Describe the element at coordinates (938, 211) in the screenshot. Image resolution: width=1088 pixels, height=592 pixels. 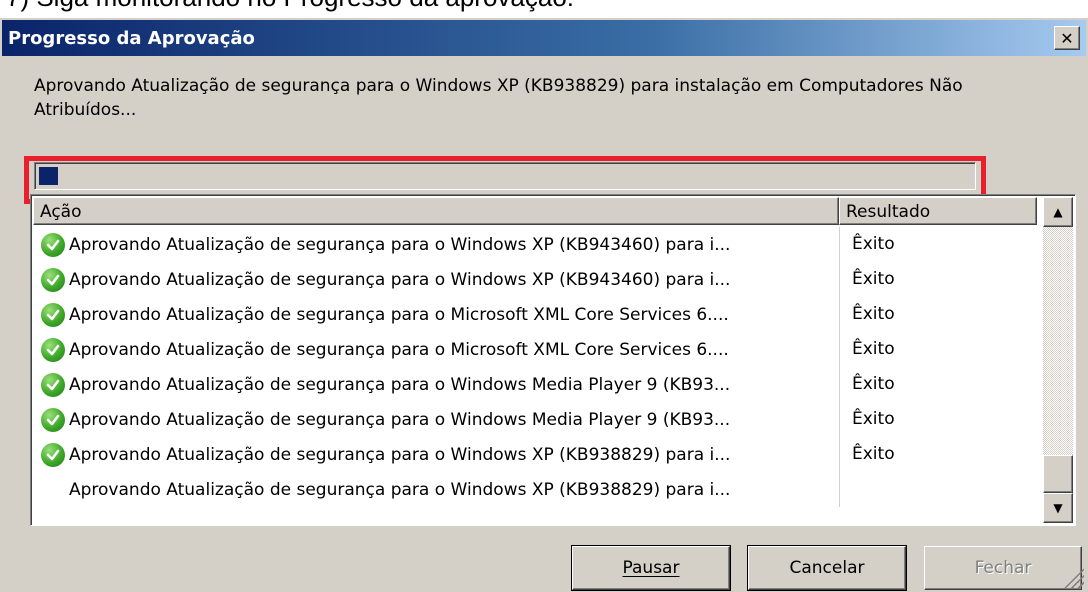
I see `column-header-result: Resultado` at that location.